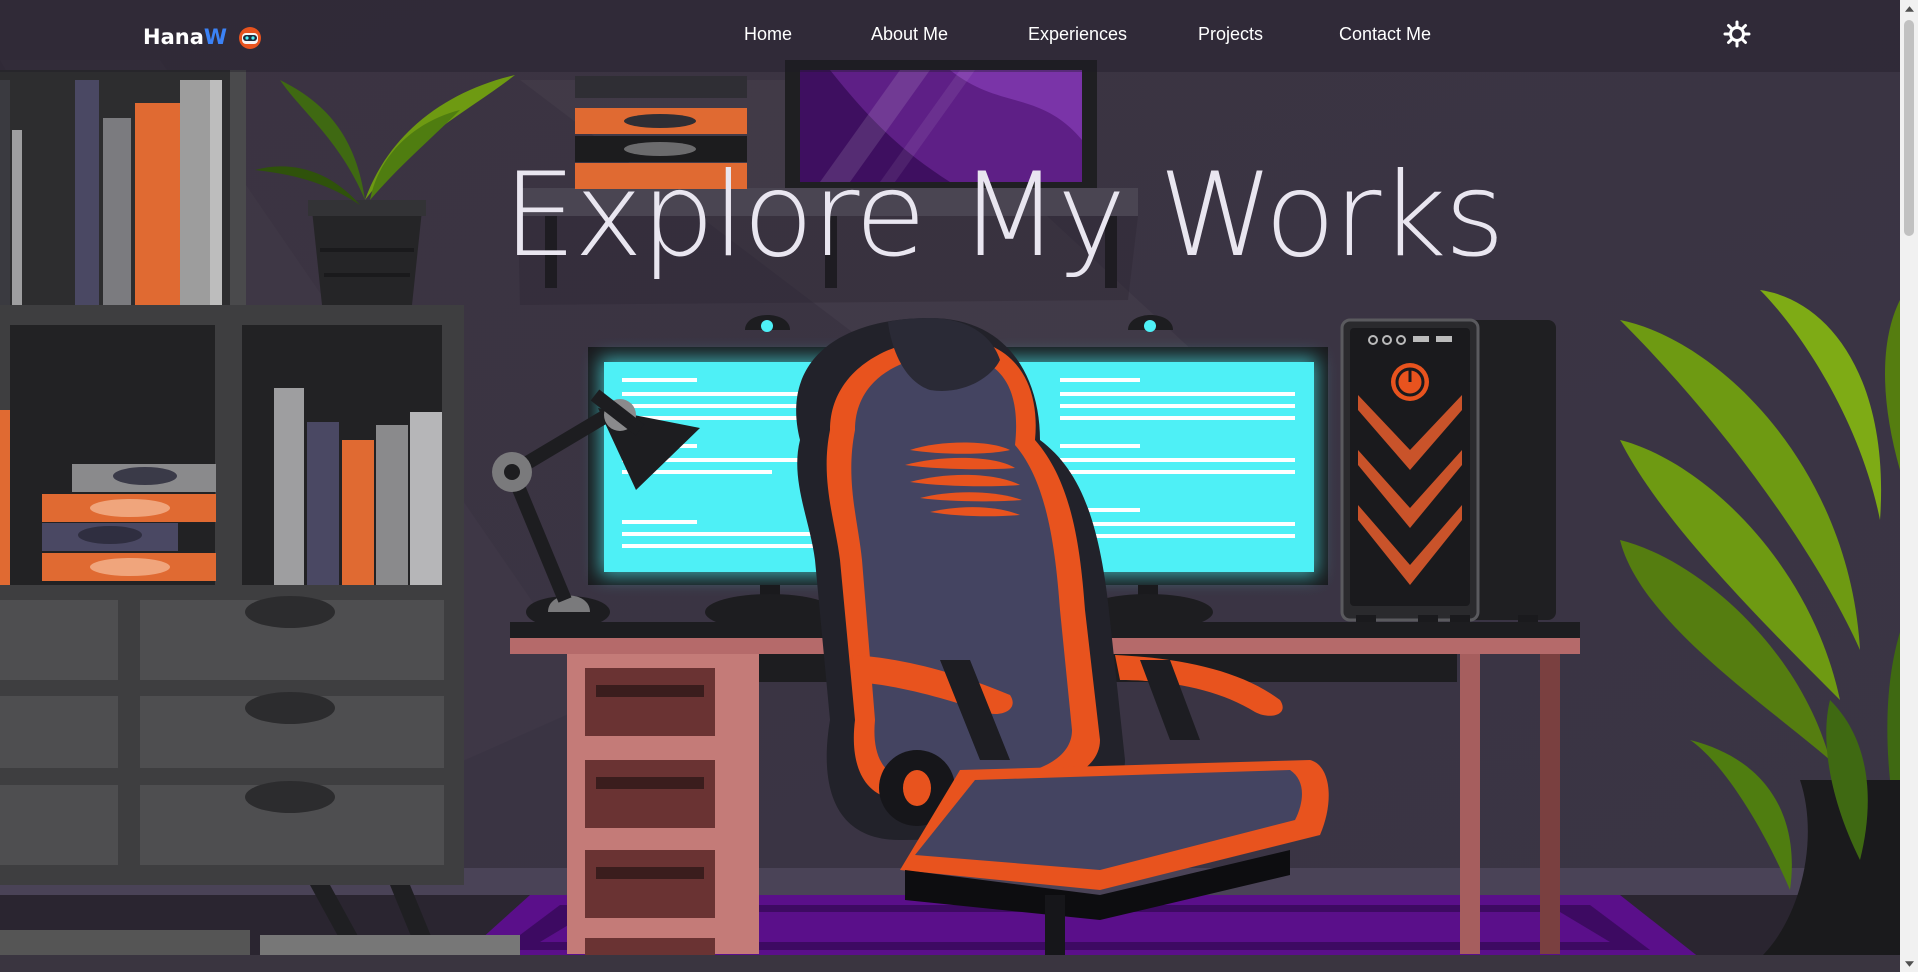 The width and height of the screenshot is (1918, 972). What do you see at coordinates (1909, 128) in the screenshot?
I see `vertical-scrollbar-thumb` at bounding box center [1909, 128].